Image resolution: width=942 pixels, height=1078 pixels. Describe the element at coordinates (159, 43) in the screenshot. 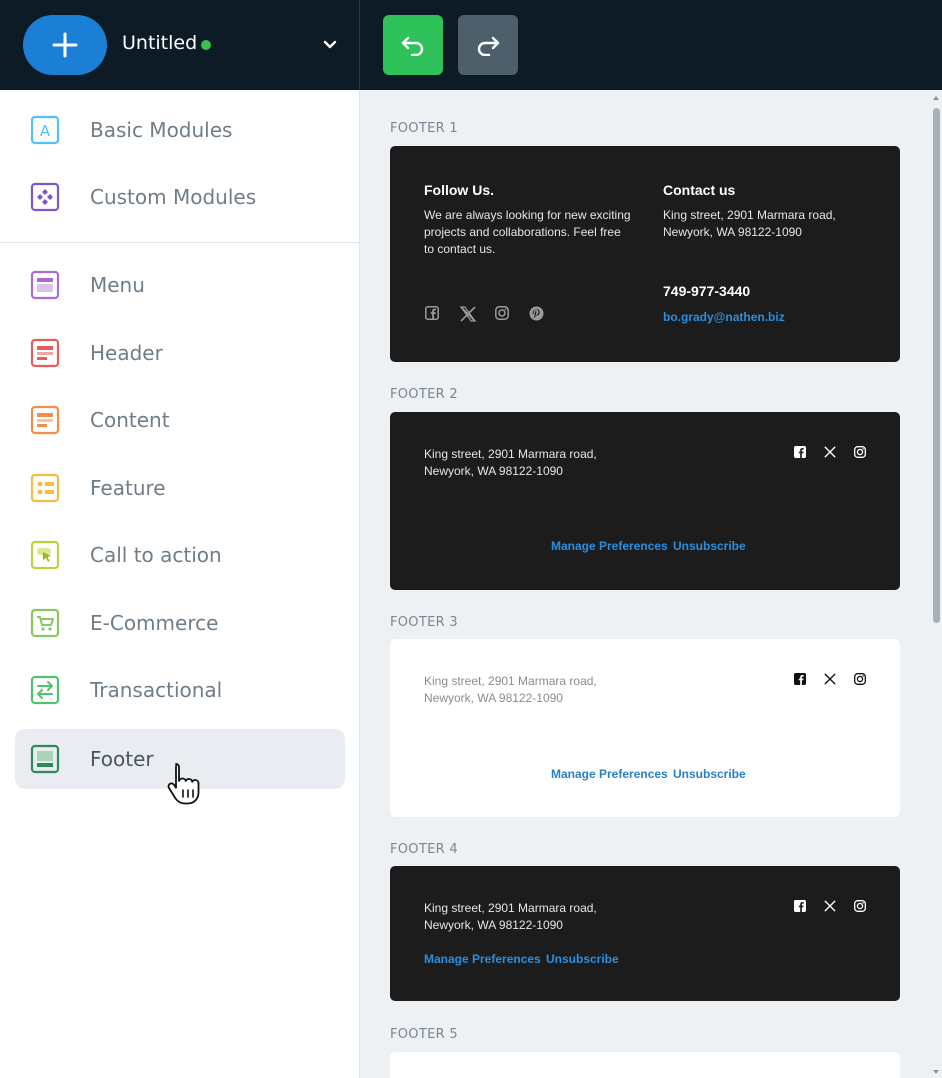

I see `document-title: Untitled` at that location.